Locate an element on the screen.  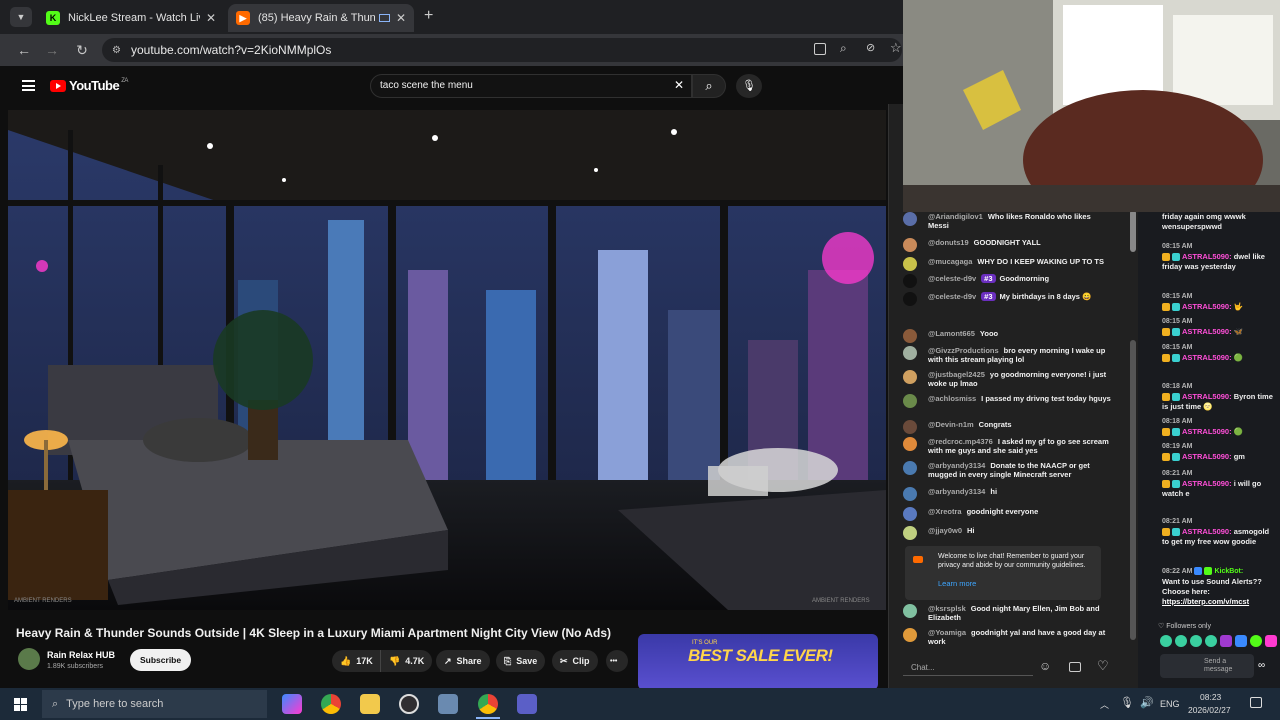
clip-button: ✂ Clip is located at coordinates (575, 661).